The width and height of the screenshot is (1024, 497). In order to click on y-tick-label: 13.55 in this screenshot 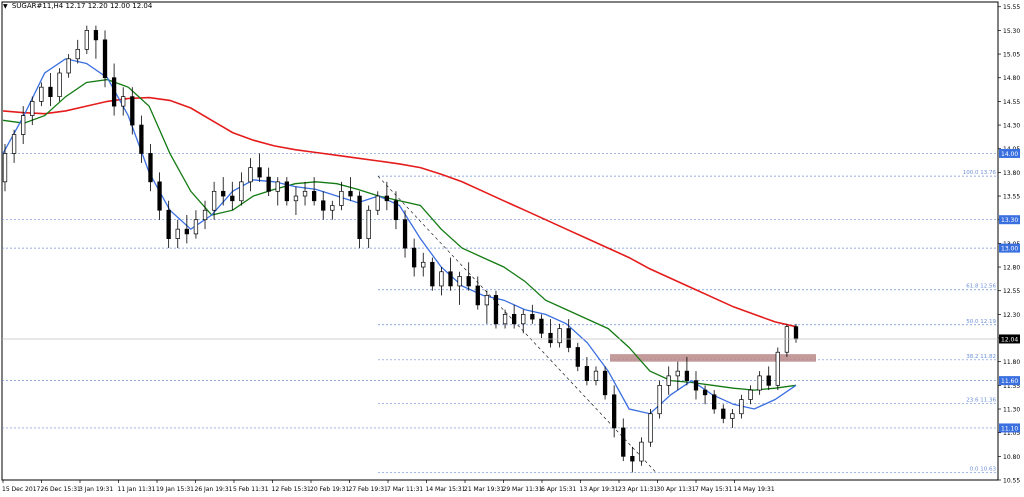, I will do `click(1011, 197)`.